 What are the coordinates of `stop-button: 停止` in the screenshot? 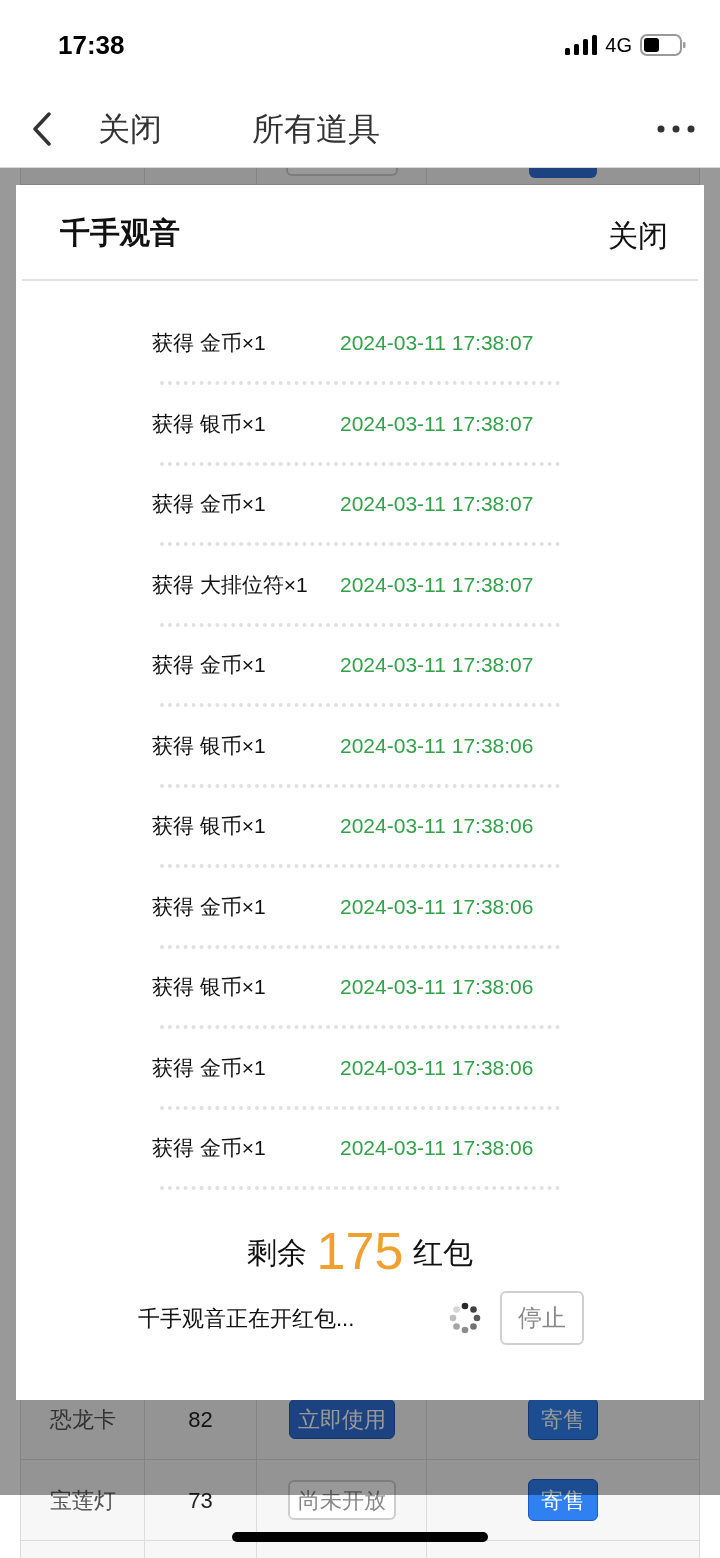 It's located at (542, 1318).